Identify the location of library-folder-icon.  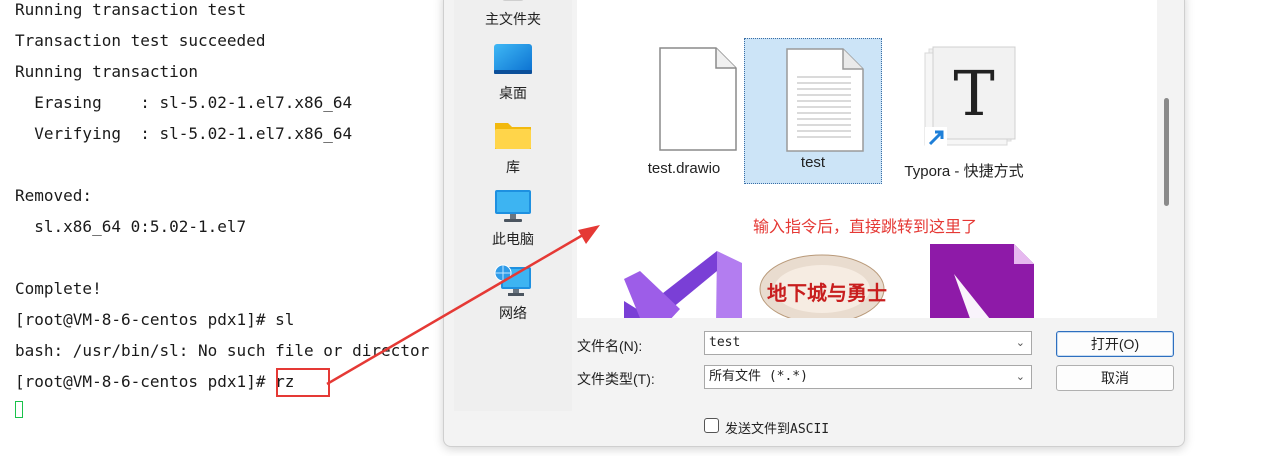
(513, 134).